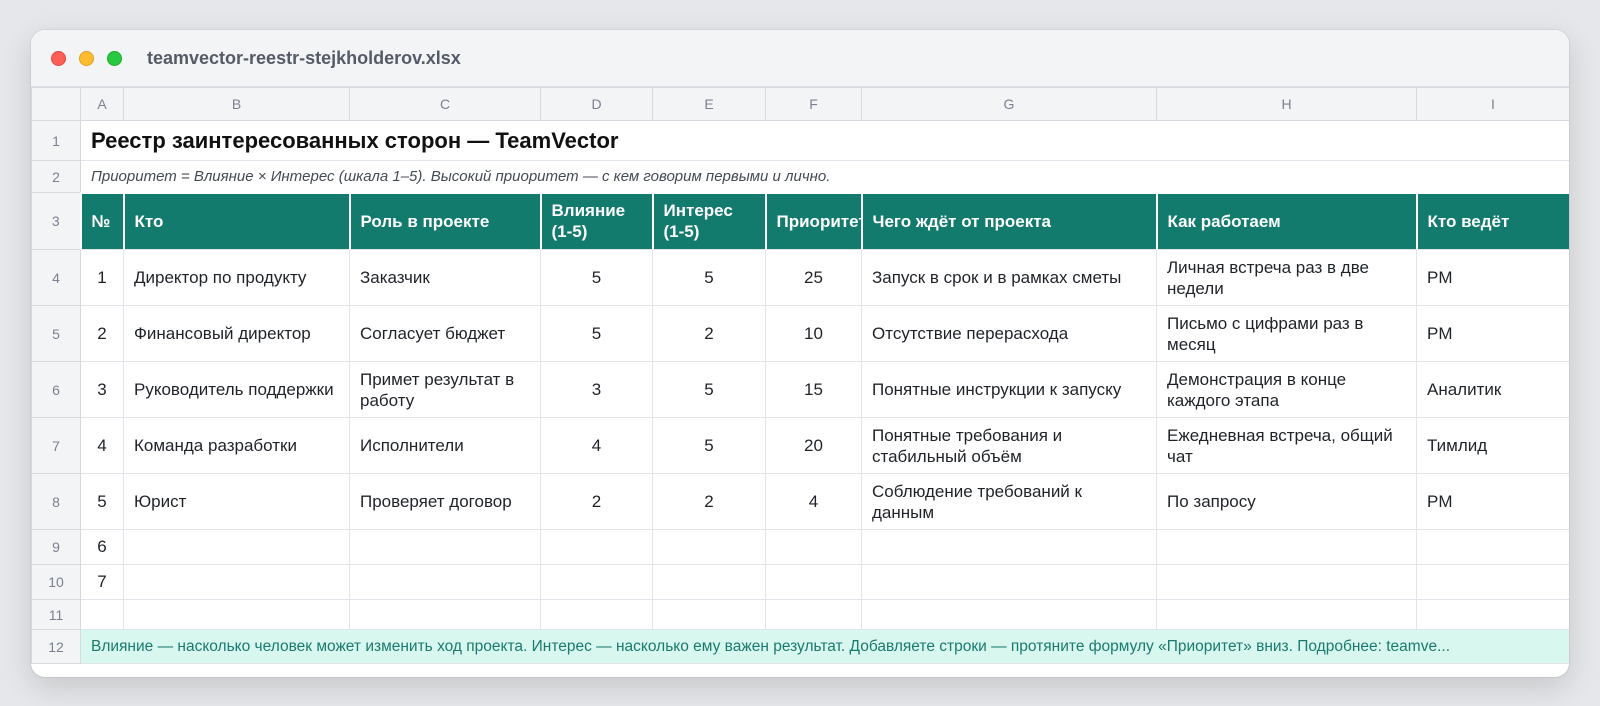 Image resolution: width=1600 pixels, height=706 pixels. I want to click on cell-expects: Соблюдение требований к данным, so click(1009, 501).